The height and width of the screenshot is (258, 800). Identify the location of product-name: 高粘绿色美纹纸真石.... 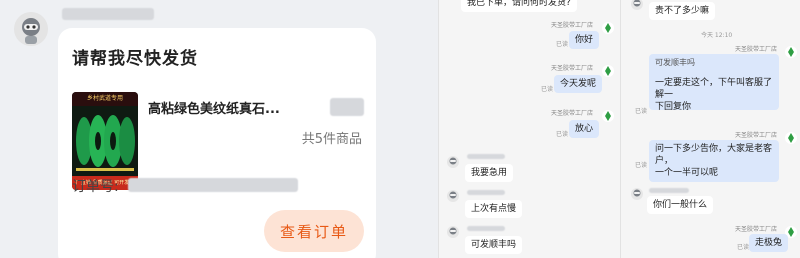
(214, 107).